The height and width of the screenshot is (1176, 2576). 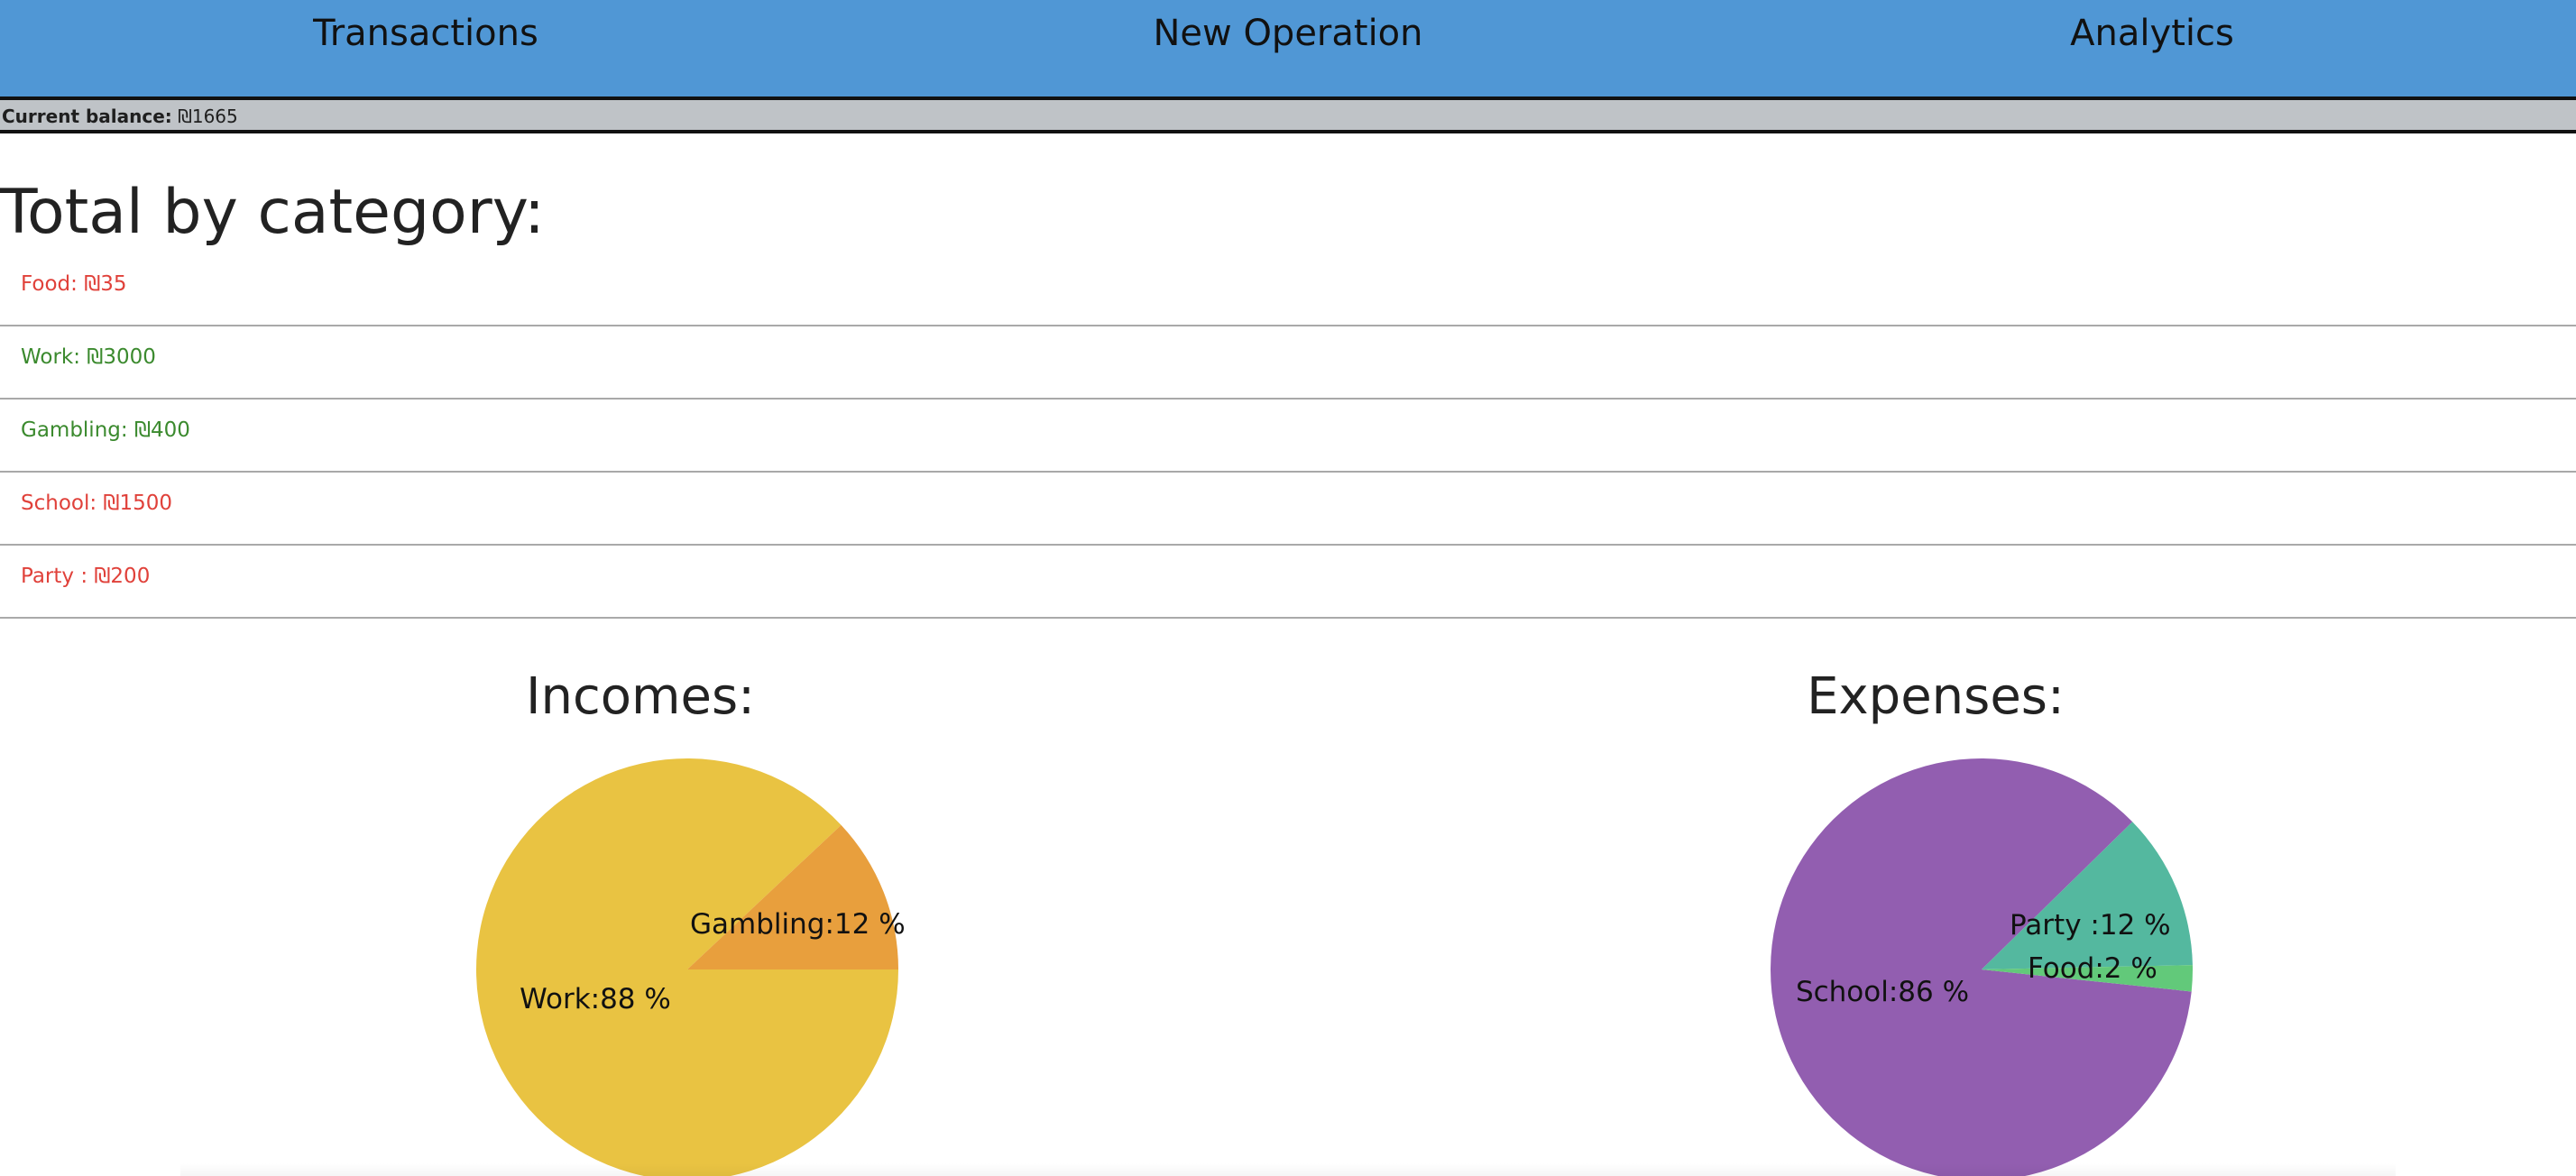 What do you see at coordinates (2091, 925) in the screenshot?
I see `pie-label-party: Party :12 %` at bounding box center [2091, 925].